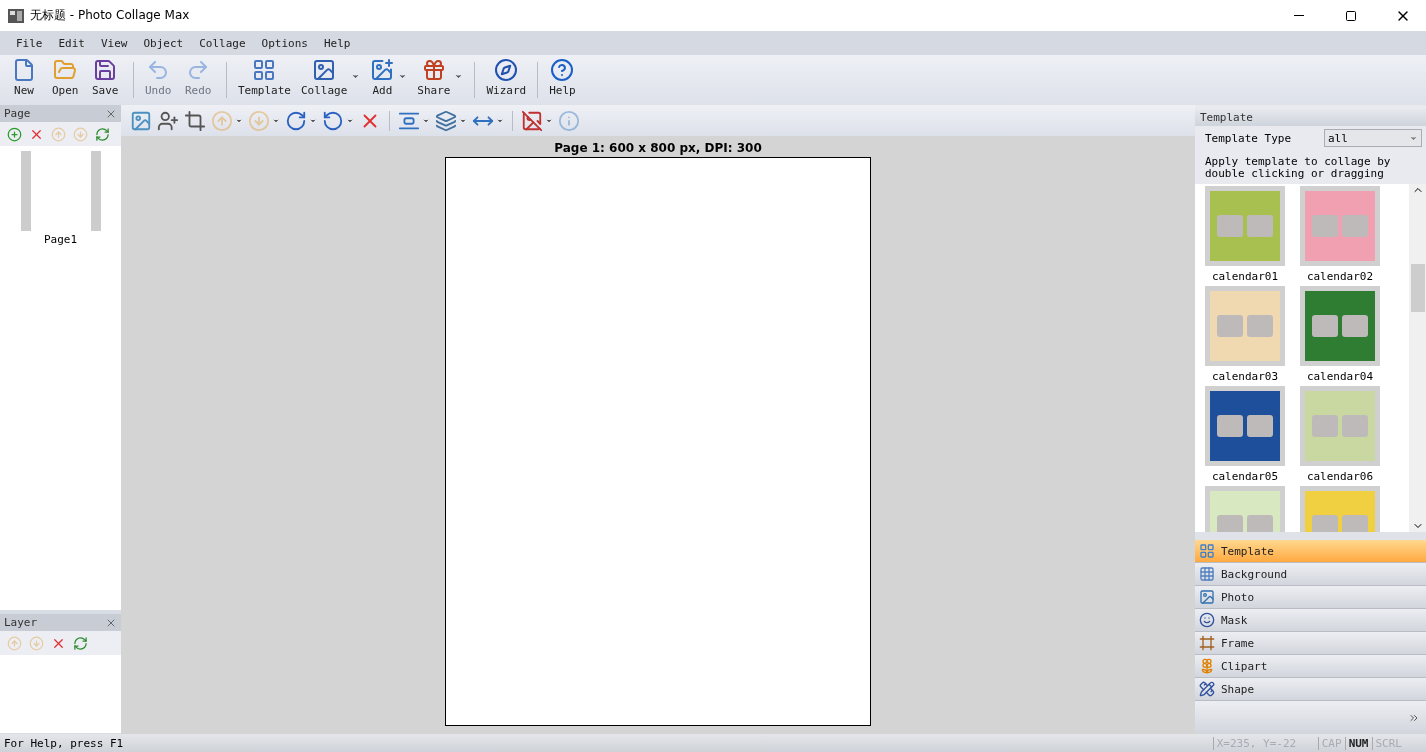  What do you see at coordinates (382, 70) in the screenshot?
I see `add-picture-icon` at bounding box center [382, 70].